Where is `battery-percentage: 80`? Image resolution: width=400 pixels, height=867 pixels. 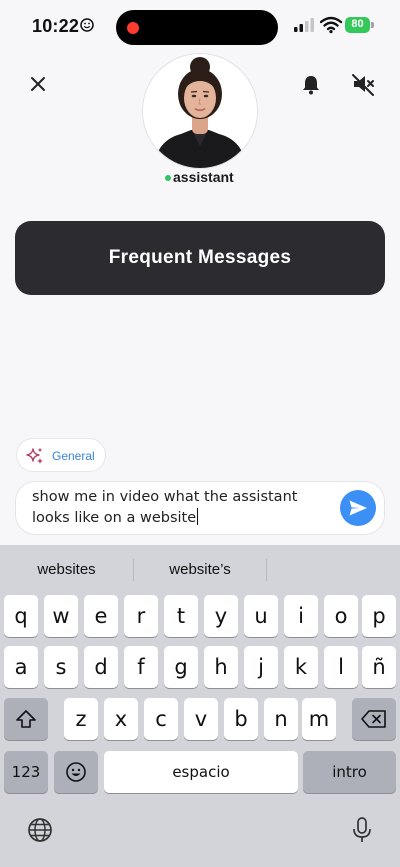
battery-percentage: 80 is located at coordinates (357, 24).